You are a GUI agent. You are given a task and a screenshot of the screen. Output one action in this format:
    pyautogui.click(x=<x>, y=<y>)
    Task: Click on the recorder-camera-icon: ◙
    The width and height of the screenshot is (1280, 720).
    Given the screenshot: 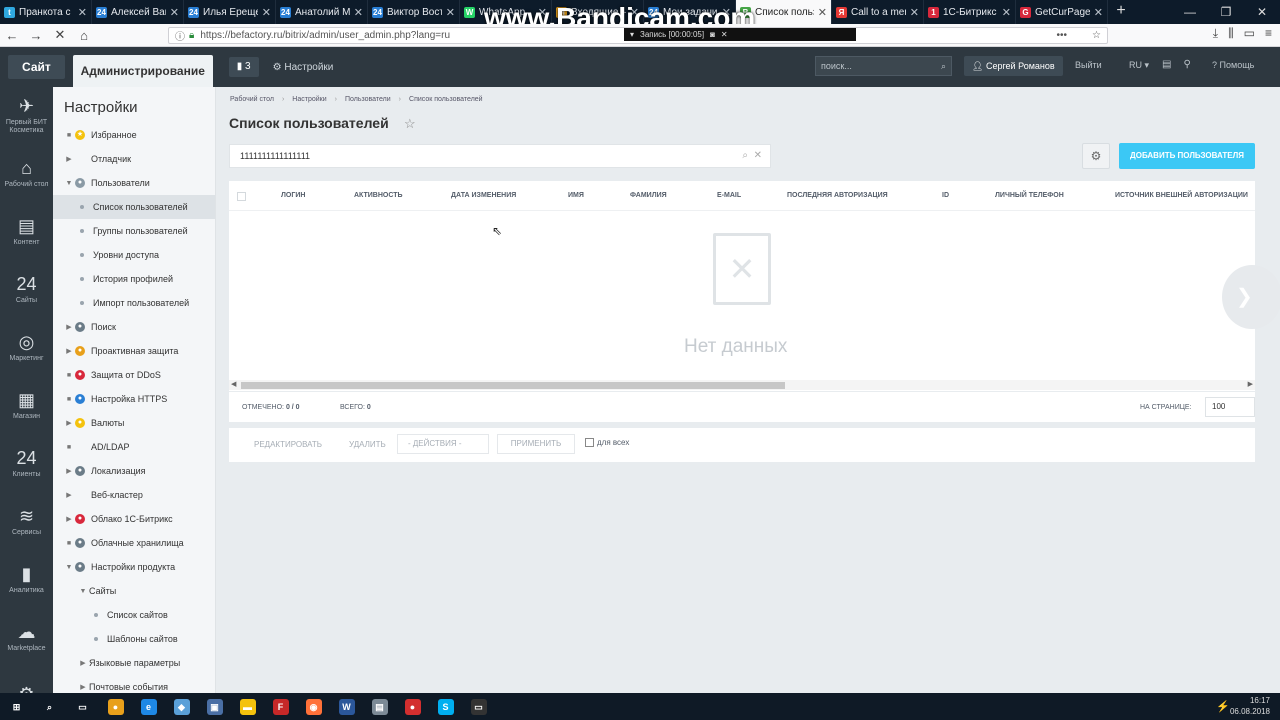 What is the action you would take?
    pyautogui.click(x=712, y=34)
    